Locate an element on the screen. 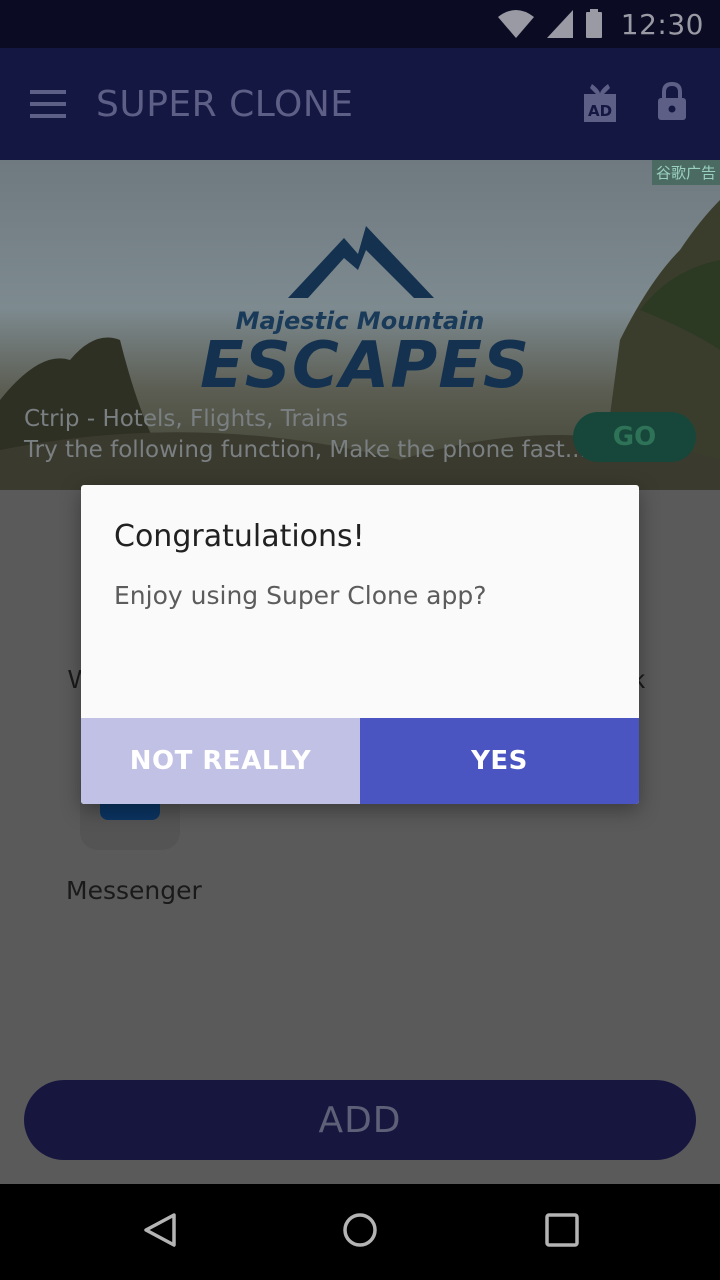 This screenshot has height=1280, width=720. wifi-icon is located at coordinates (516, 24).